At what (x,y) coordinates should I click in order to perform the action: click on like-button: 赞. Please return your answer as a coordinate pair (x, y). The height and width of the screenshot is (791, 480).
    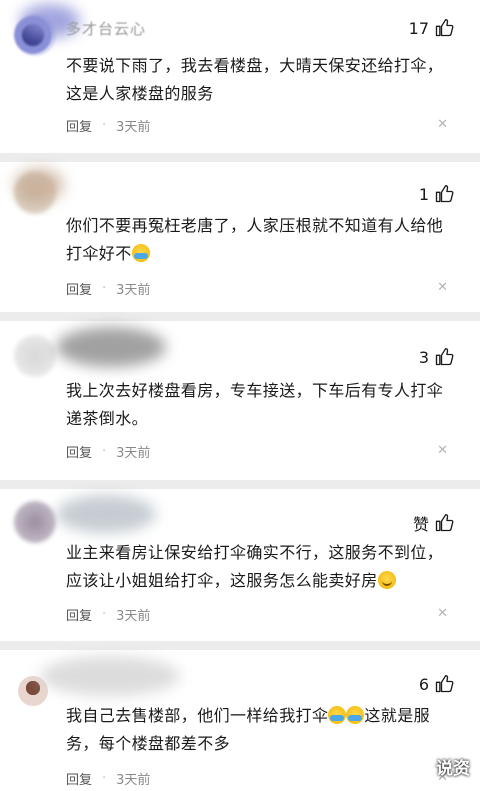
    Looking at the image, I should click on (433, 523).